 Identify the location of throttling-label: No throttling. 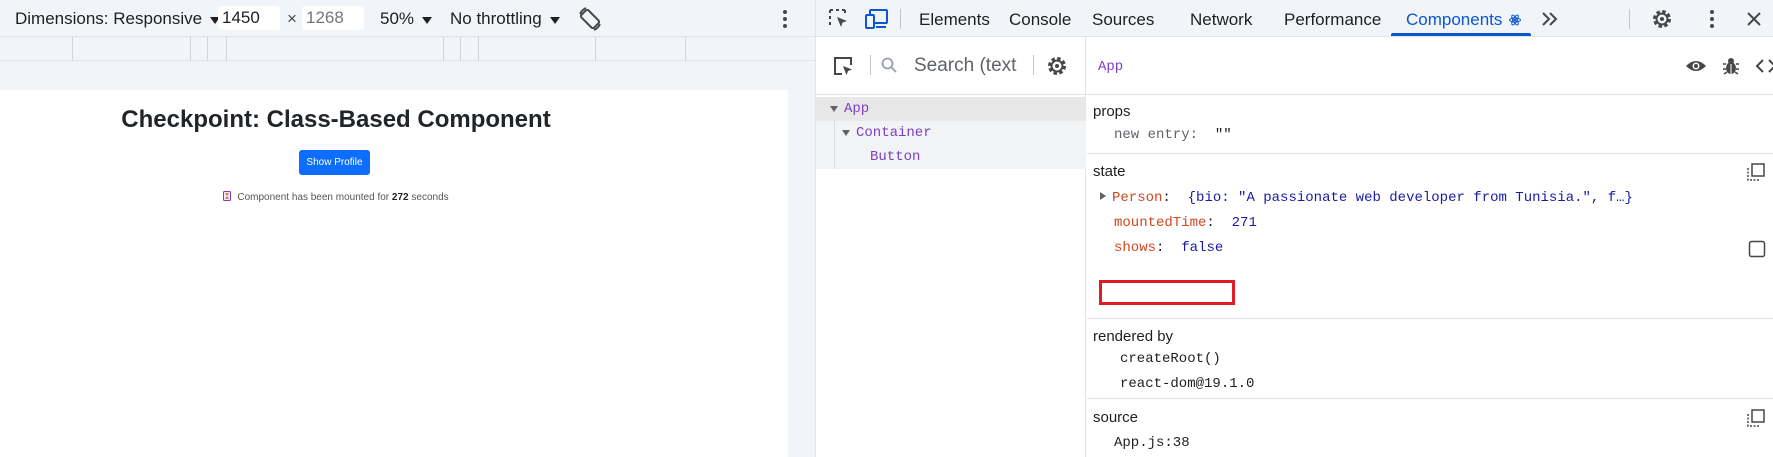
(496, 18).